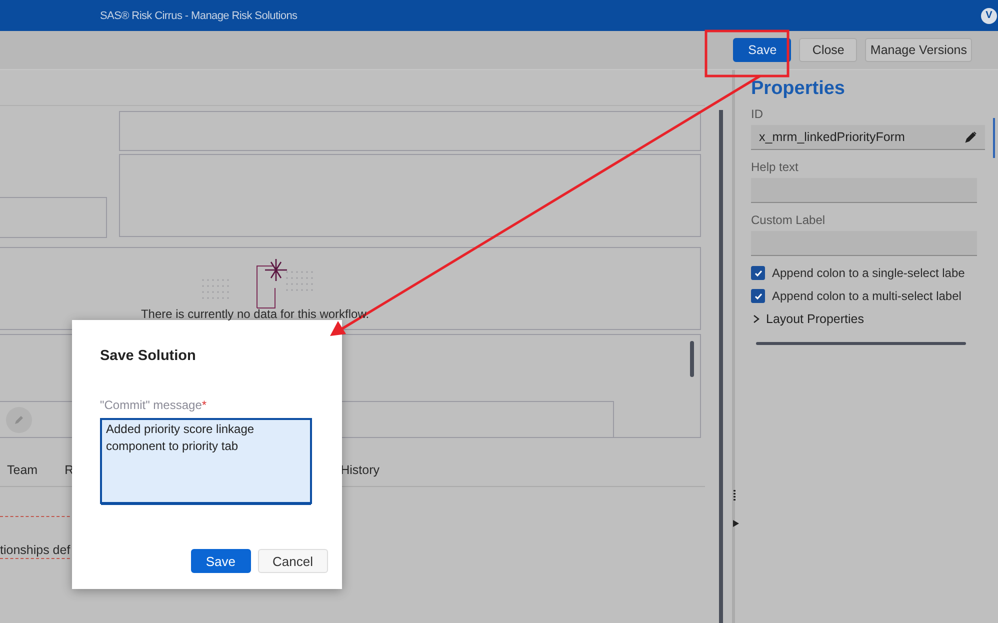 This screenshot has width=998, height=623. I want to click on user-avatar: V, so click(989, 16).